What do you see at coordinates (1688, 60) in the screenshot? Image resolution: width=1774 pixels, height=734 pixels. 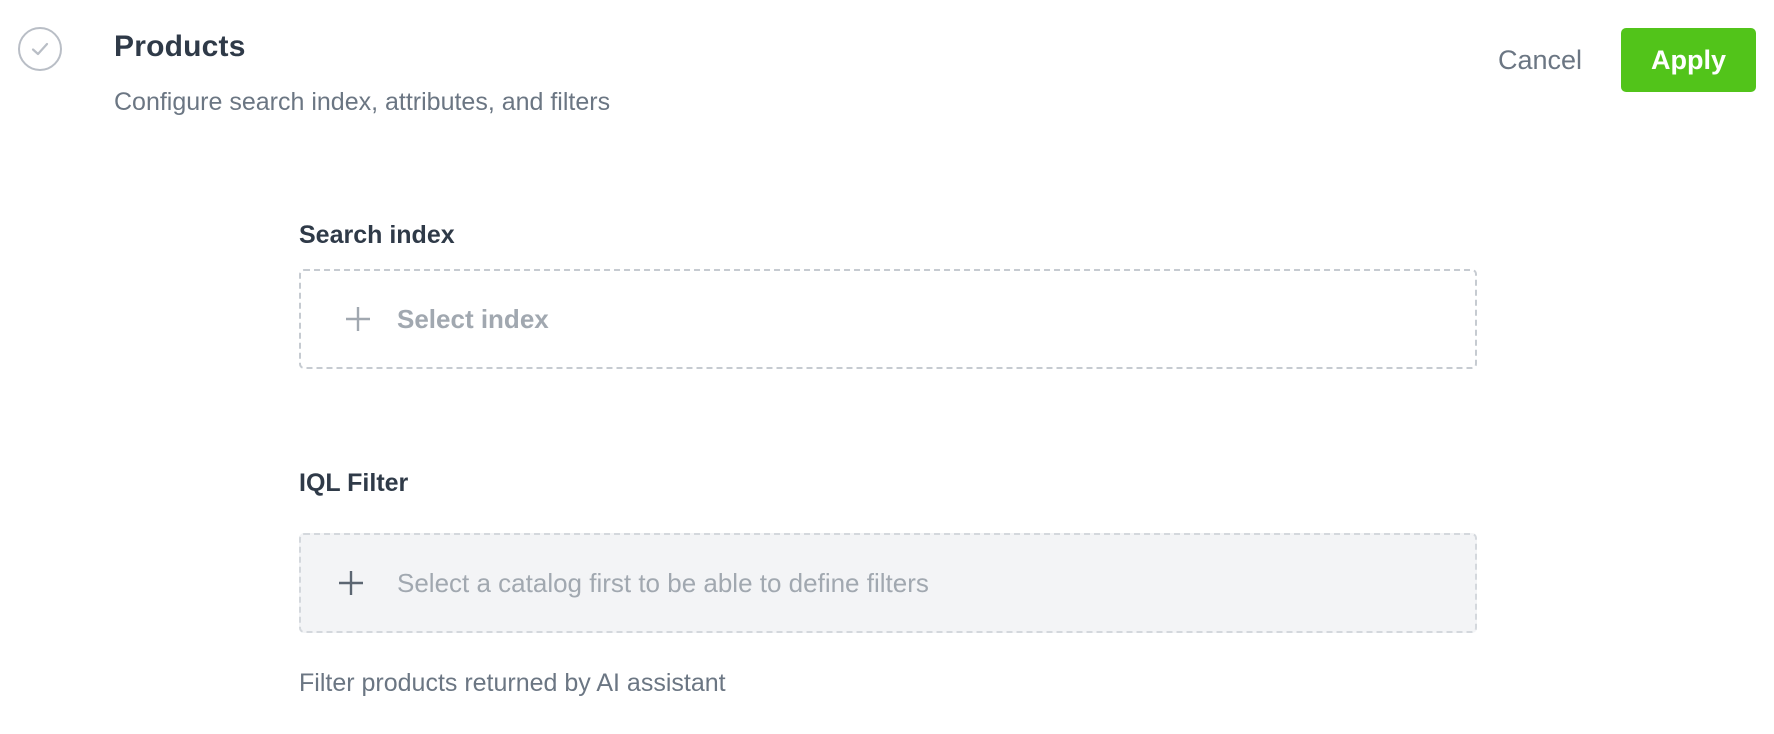 I see `apply-button: Apply` at bounding box center [1688, 60].